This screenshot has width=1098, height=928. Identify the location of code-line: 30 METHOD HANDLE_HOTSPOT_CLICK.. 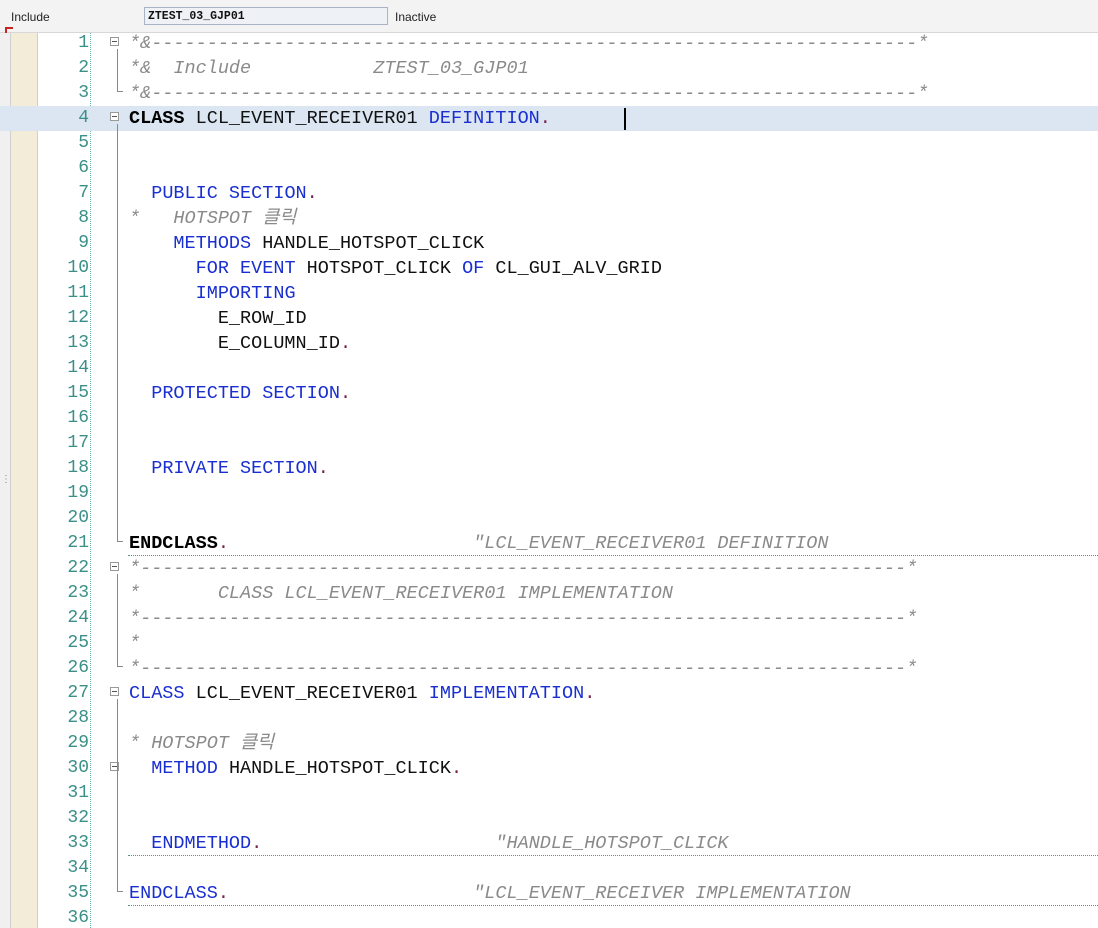
(549, 768).